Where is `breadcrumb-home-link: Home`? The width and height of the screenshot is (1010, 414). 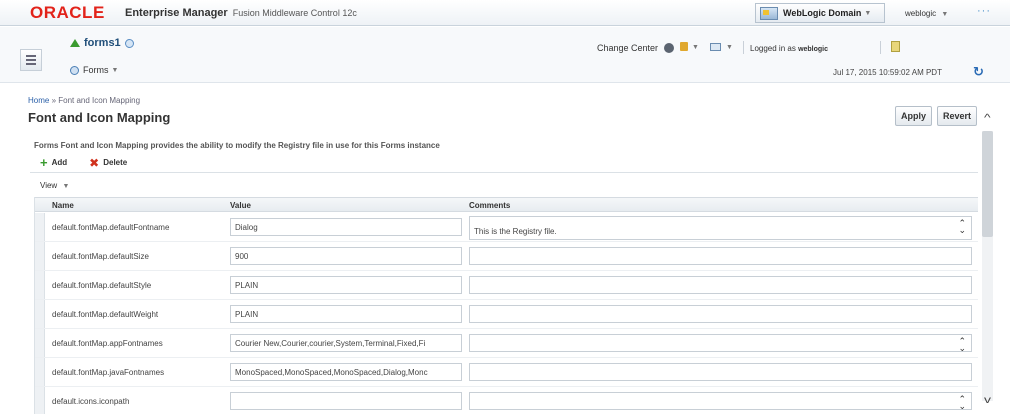
breadcrumb-home-link: Home is located at coordinates (38, 100).